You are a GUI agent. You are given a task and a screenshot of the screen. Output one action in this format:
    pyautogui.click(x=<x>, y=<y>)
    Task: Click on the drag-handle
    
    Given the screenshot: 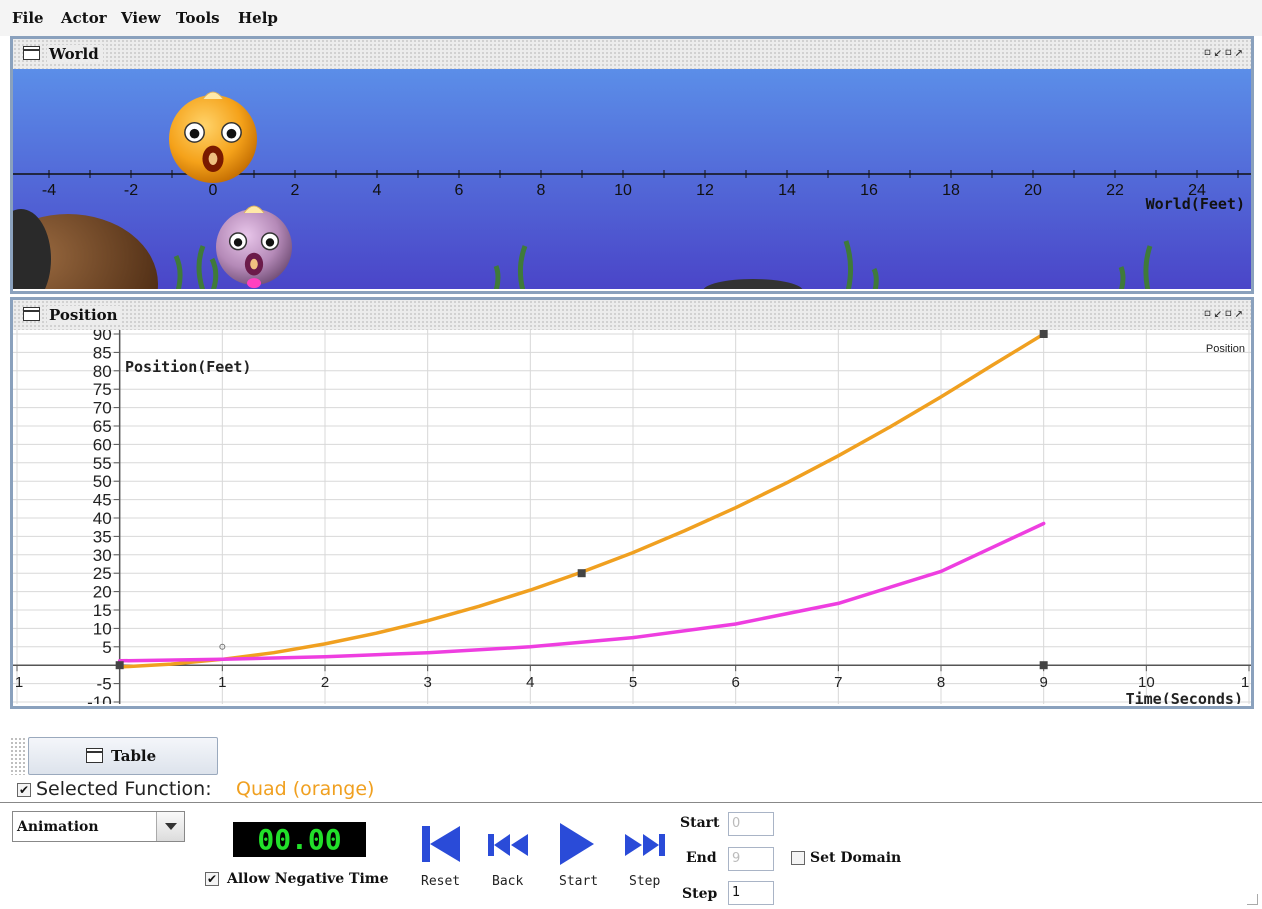 What is the action you would take?
    pyautogui.click(x=18, y=756)
    